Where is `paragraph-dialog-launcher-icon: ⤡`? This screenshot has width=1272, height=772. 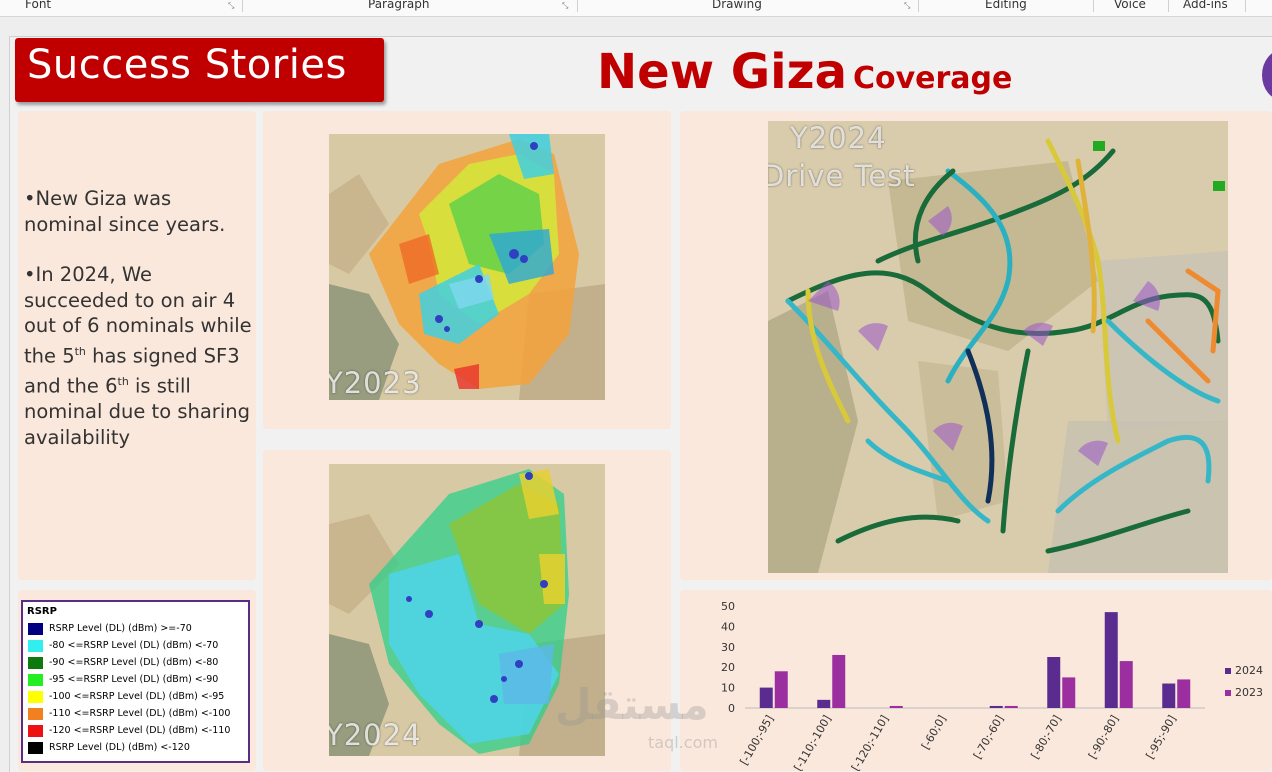
paragraph-dialog-launcher-icon: ⤡ is located at coordinates (565, 6).